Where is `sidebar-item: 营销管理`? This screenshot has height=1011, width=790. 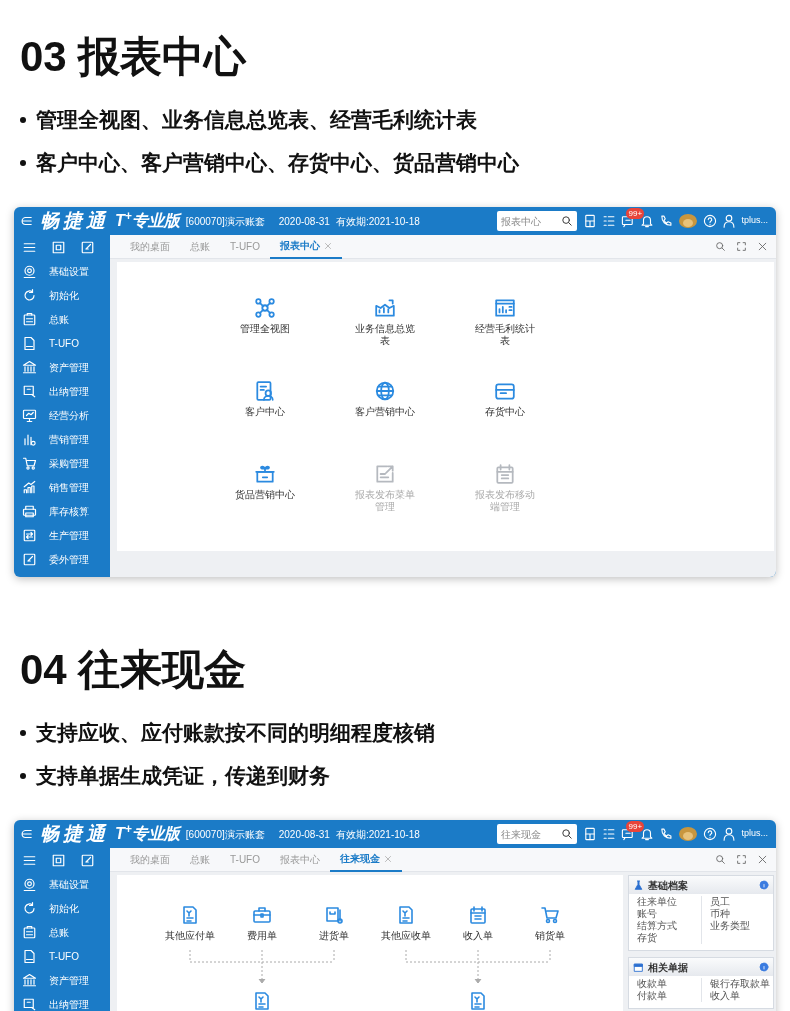 sidebar-item: 营销管理 is located at coordinates (62, 439).